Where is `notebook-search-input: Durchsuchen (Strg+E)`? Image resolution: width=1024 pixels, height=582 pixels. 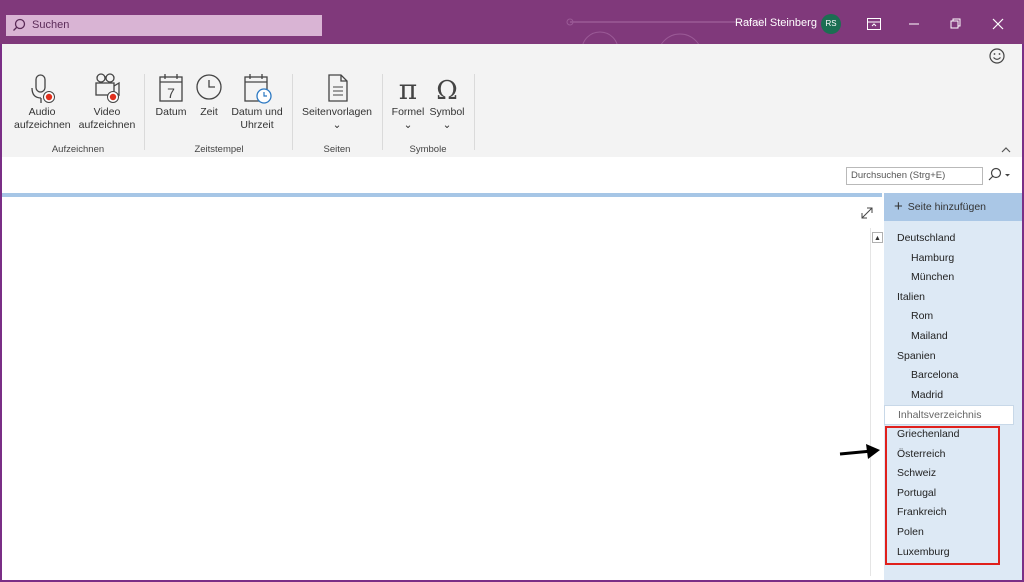
notebook-search-input: Durchsuchen (Strg+E) is located at coordinates (914, 176).